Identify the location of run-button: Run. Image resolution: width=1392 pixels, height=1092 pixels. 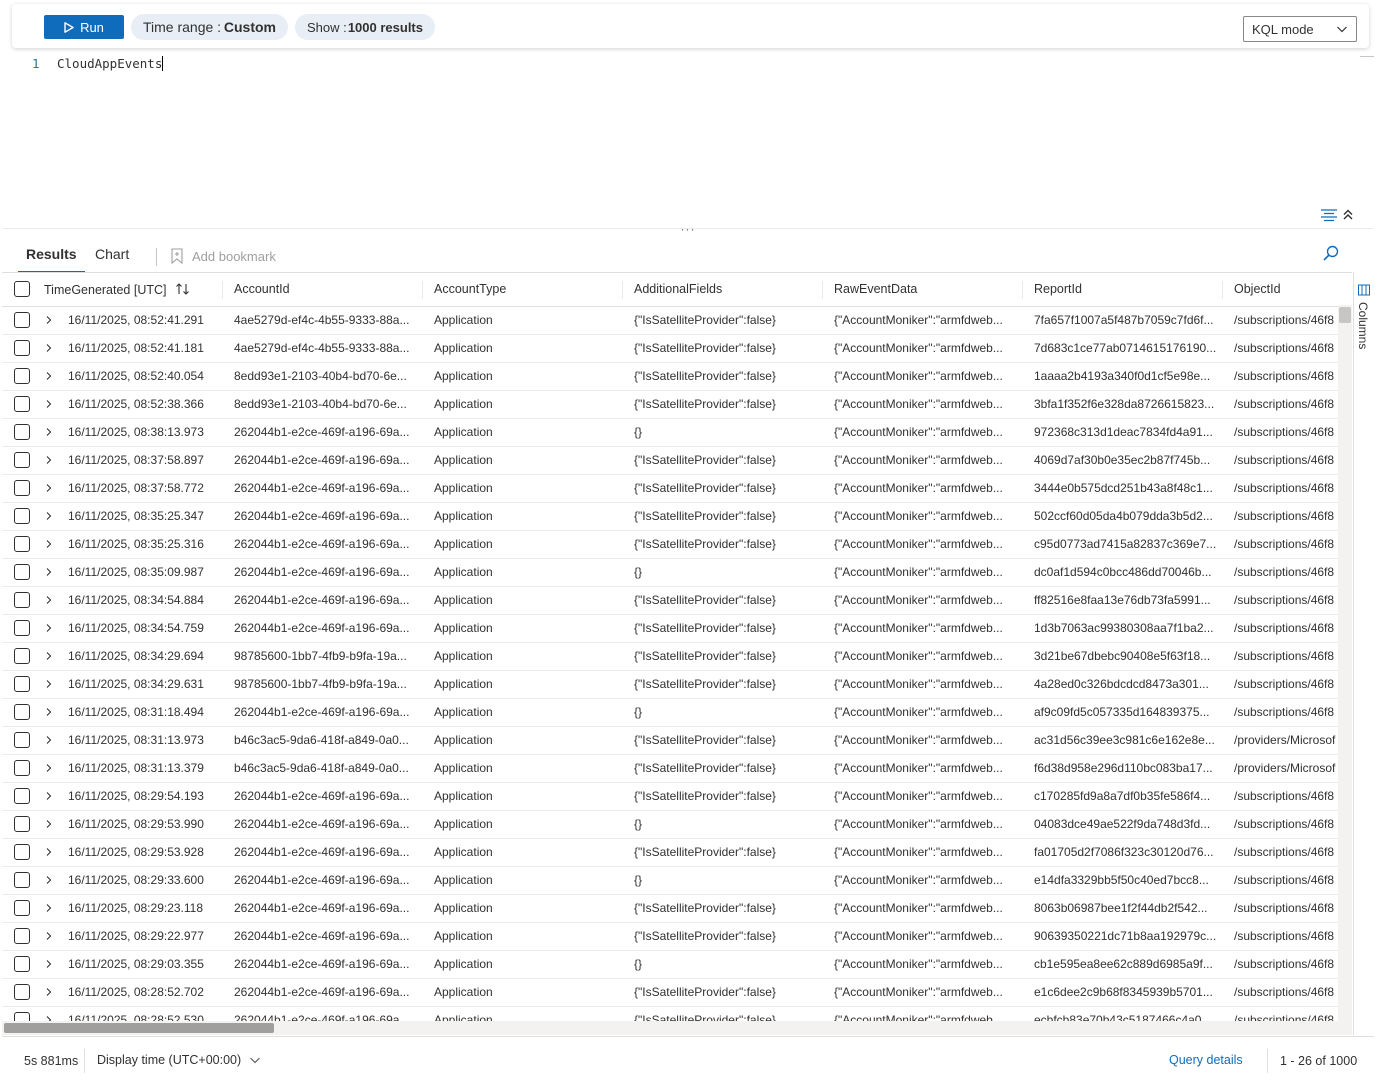
(84, 27).